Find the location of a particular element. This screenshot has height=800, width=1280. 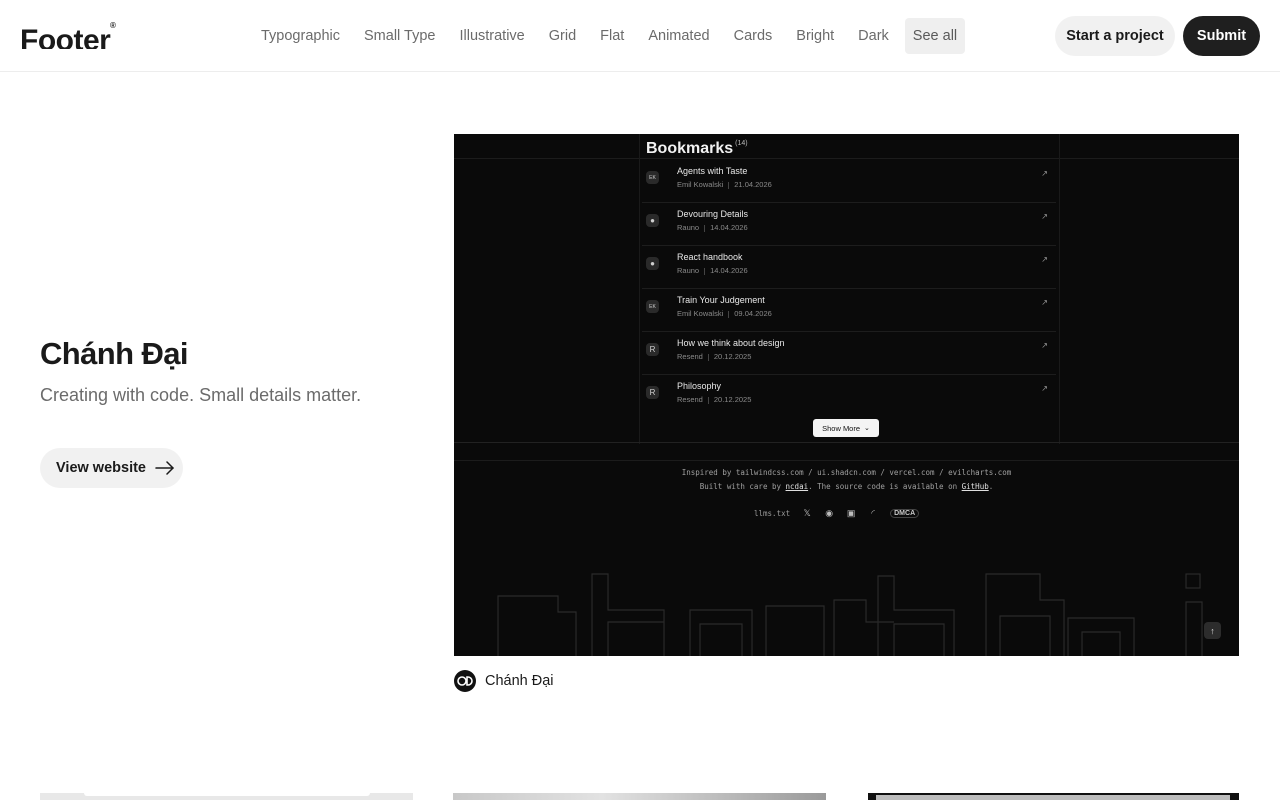

rss-icon: ◜ is located at coordinates (873, 513).